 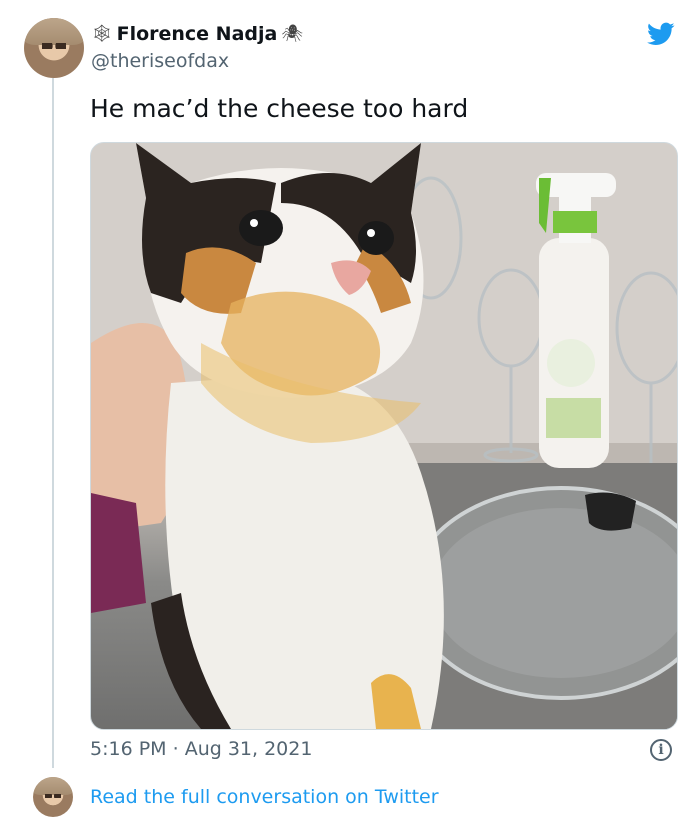 What do you see at coordinates (279, 108) in the screenshot?
I see `tweet-text: He mac’d the cheese too hard` at bounding box center [279, 108].